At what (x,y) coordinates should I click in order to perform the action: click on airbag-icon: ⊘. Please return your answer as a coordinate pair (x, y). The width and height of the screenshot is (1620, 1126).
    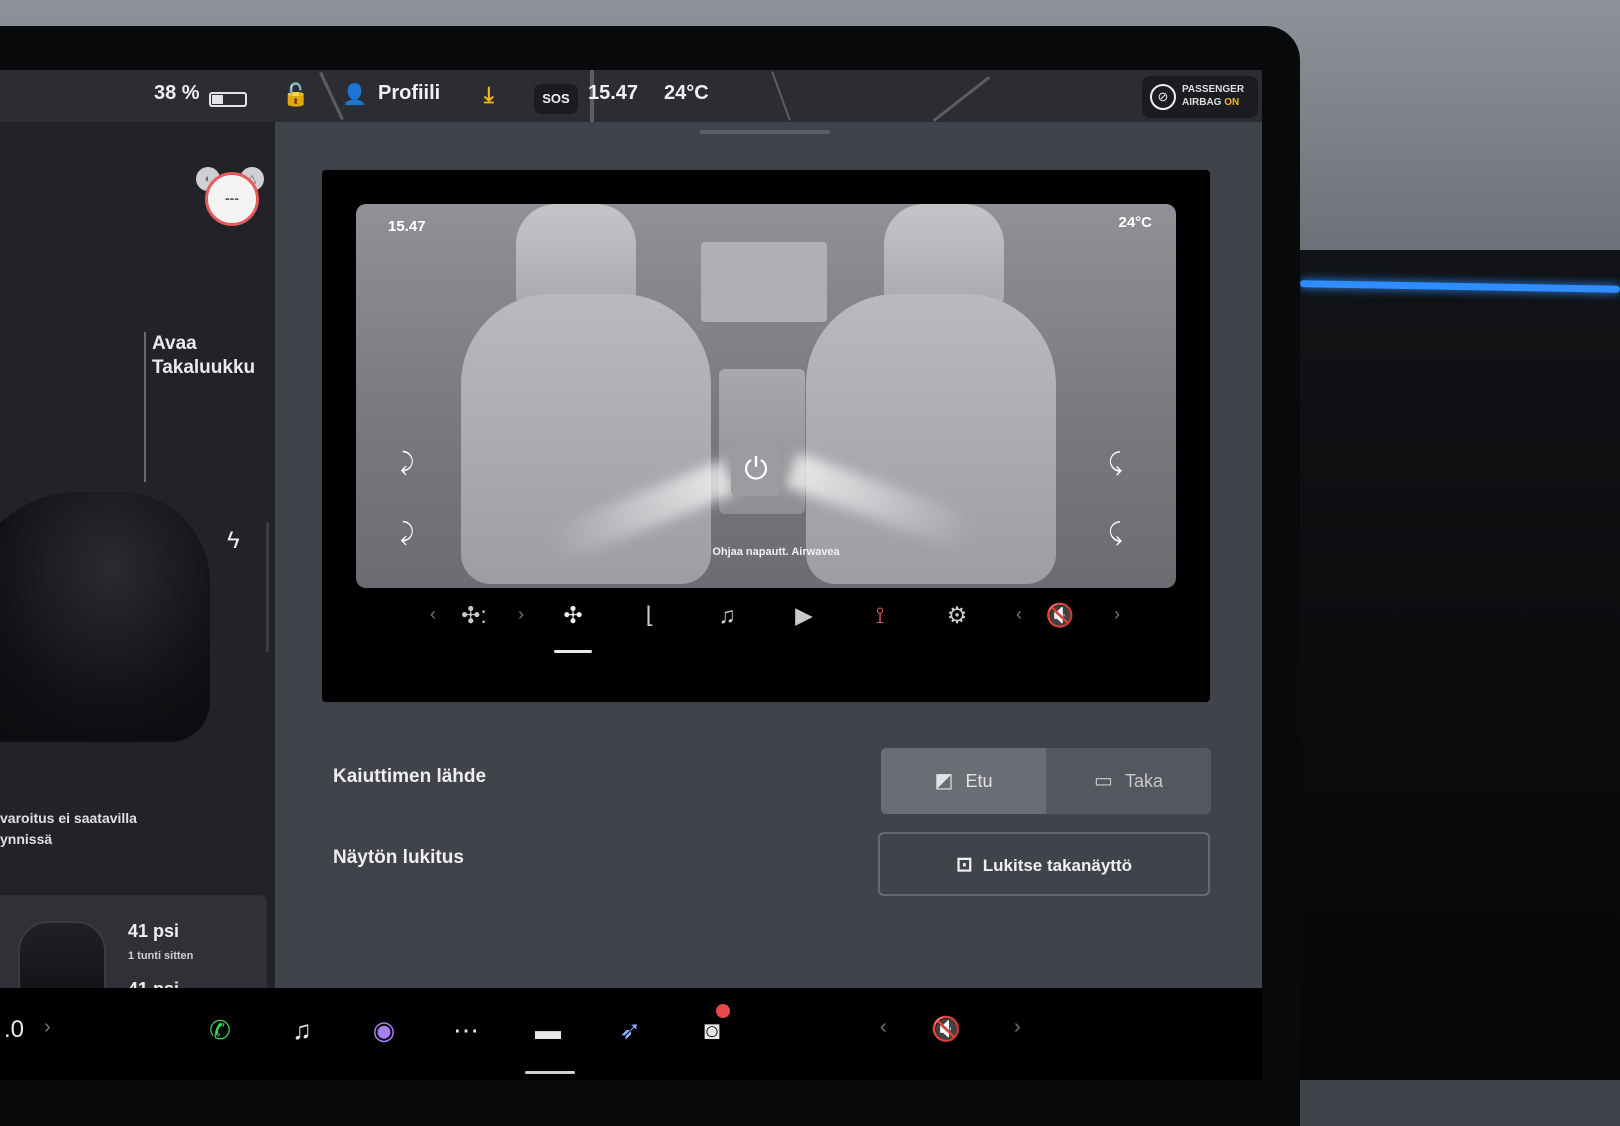
    Looking at the image, I should click on (1163, 97).